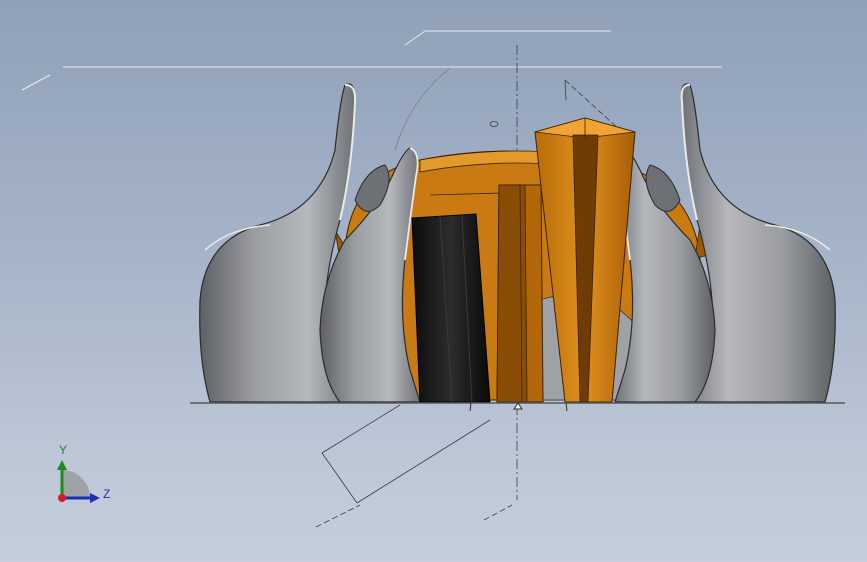 Image resolution: width=867 pixels, height=562 pixels. Describe the element at coordinates (371, 60) in the screenshot. I see `sketch-lines` at that location.